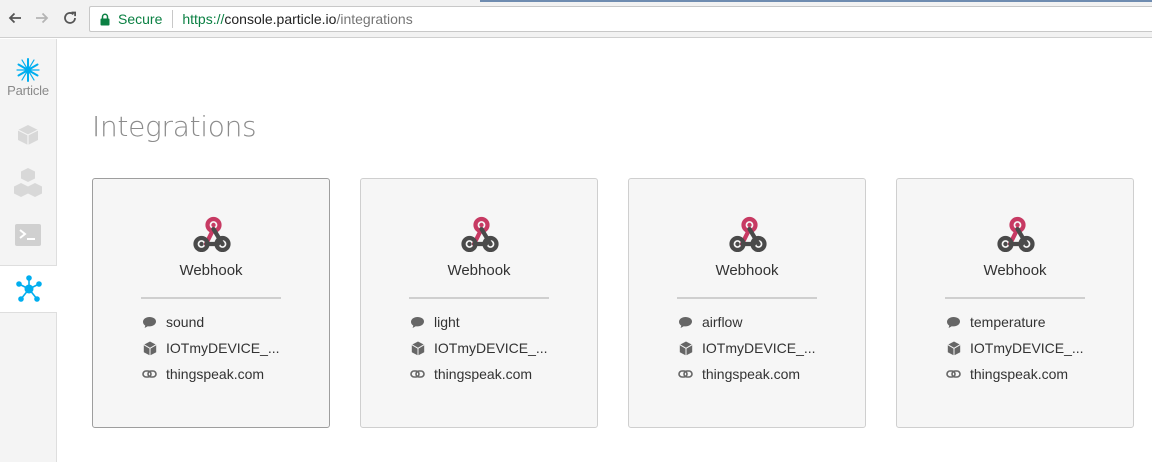 The width and height of the screenshot is (1152, 462). I want to click on page-title: Integrations, so click(174, 126).